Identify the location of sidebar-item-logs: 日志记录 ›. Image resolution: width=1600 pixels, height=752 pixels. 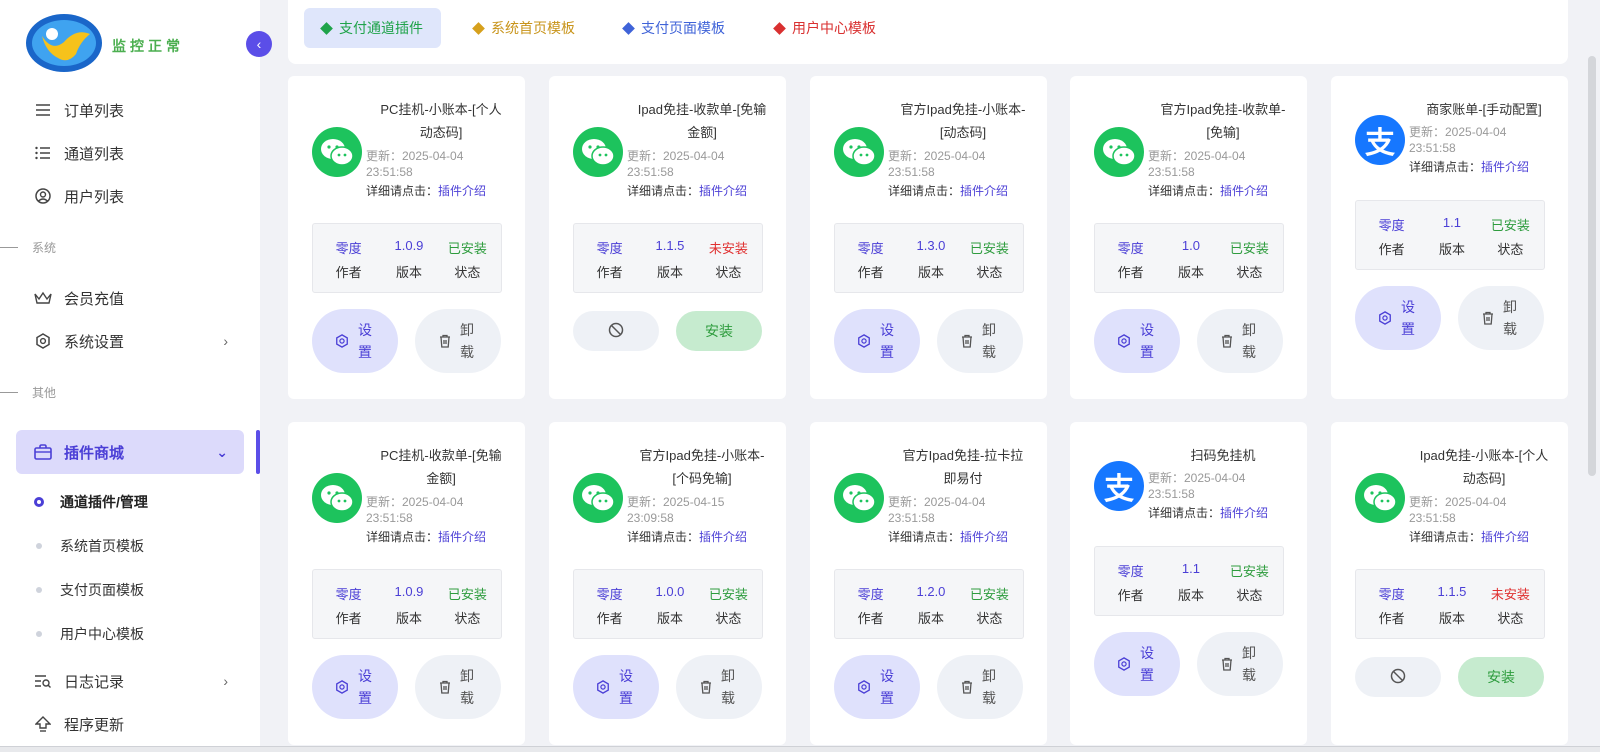
(130, 681).